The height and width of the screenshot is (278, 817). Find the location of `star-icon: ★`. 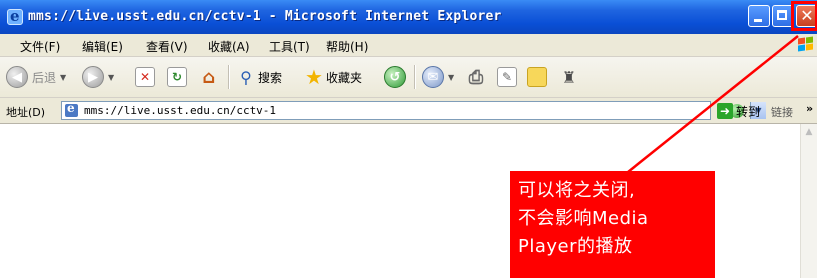

star-icon: ★ is located at coordinates (314, 77).